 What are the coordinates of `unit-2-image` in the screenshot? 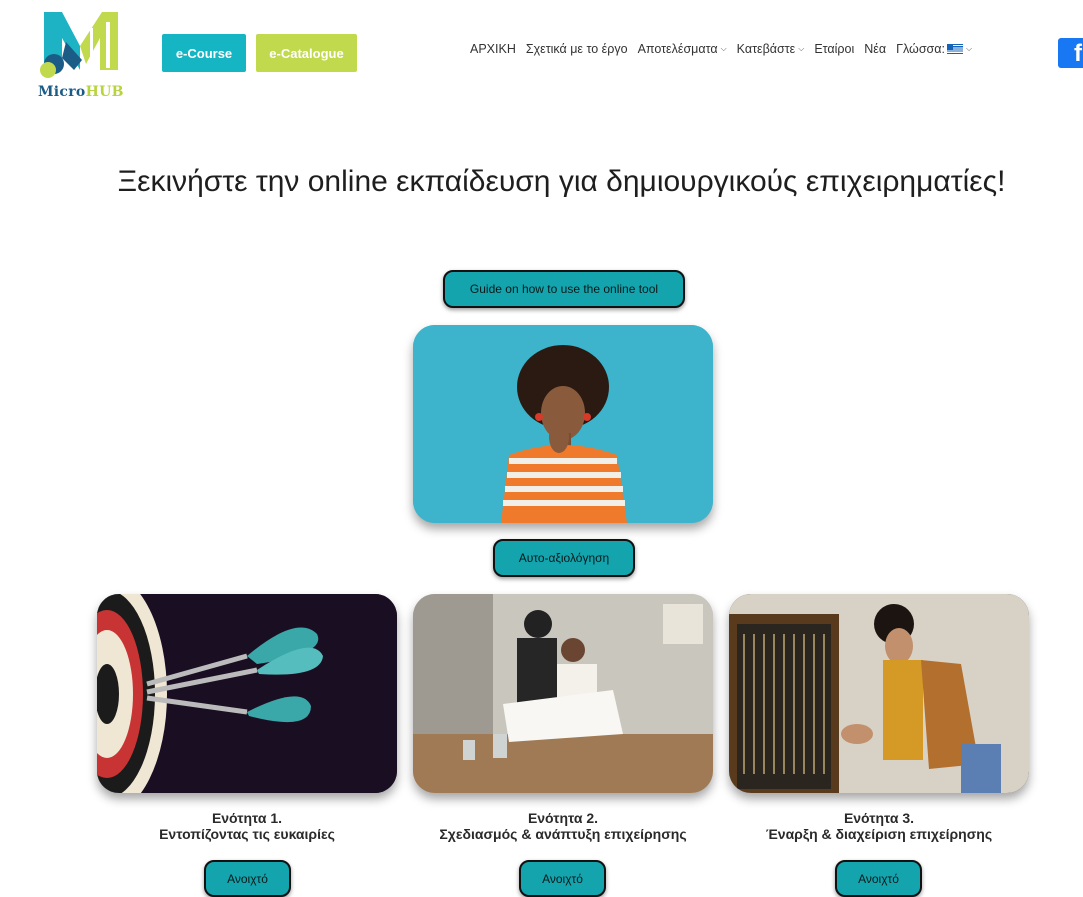 It's located at (563, 693).